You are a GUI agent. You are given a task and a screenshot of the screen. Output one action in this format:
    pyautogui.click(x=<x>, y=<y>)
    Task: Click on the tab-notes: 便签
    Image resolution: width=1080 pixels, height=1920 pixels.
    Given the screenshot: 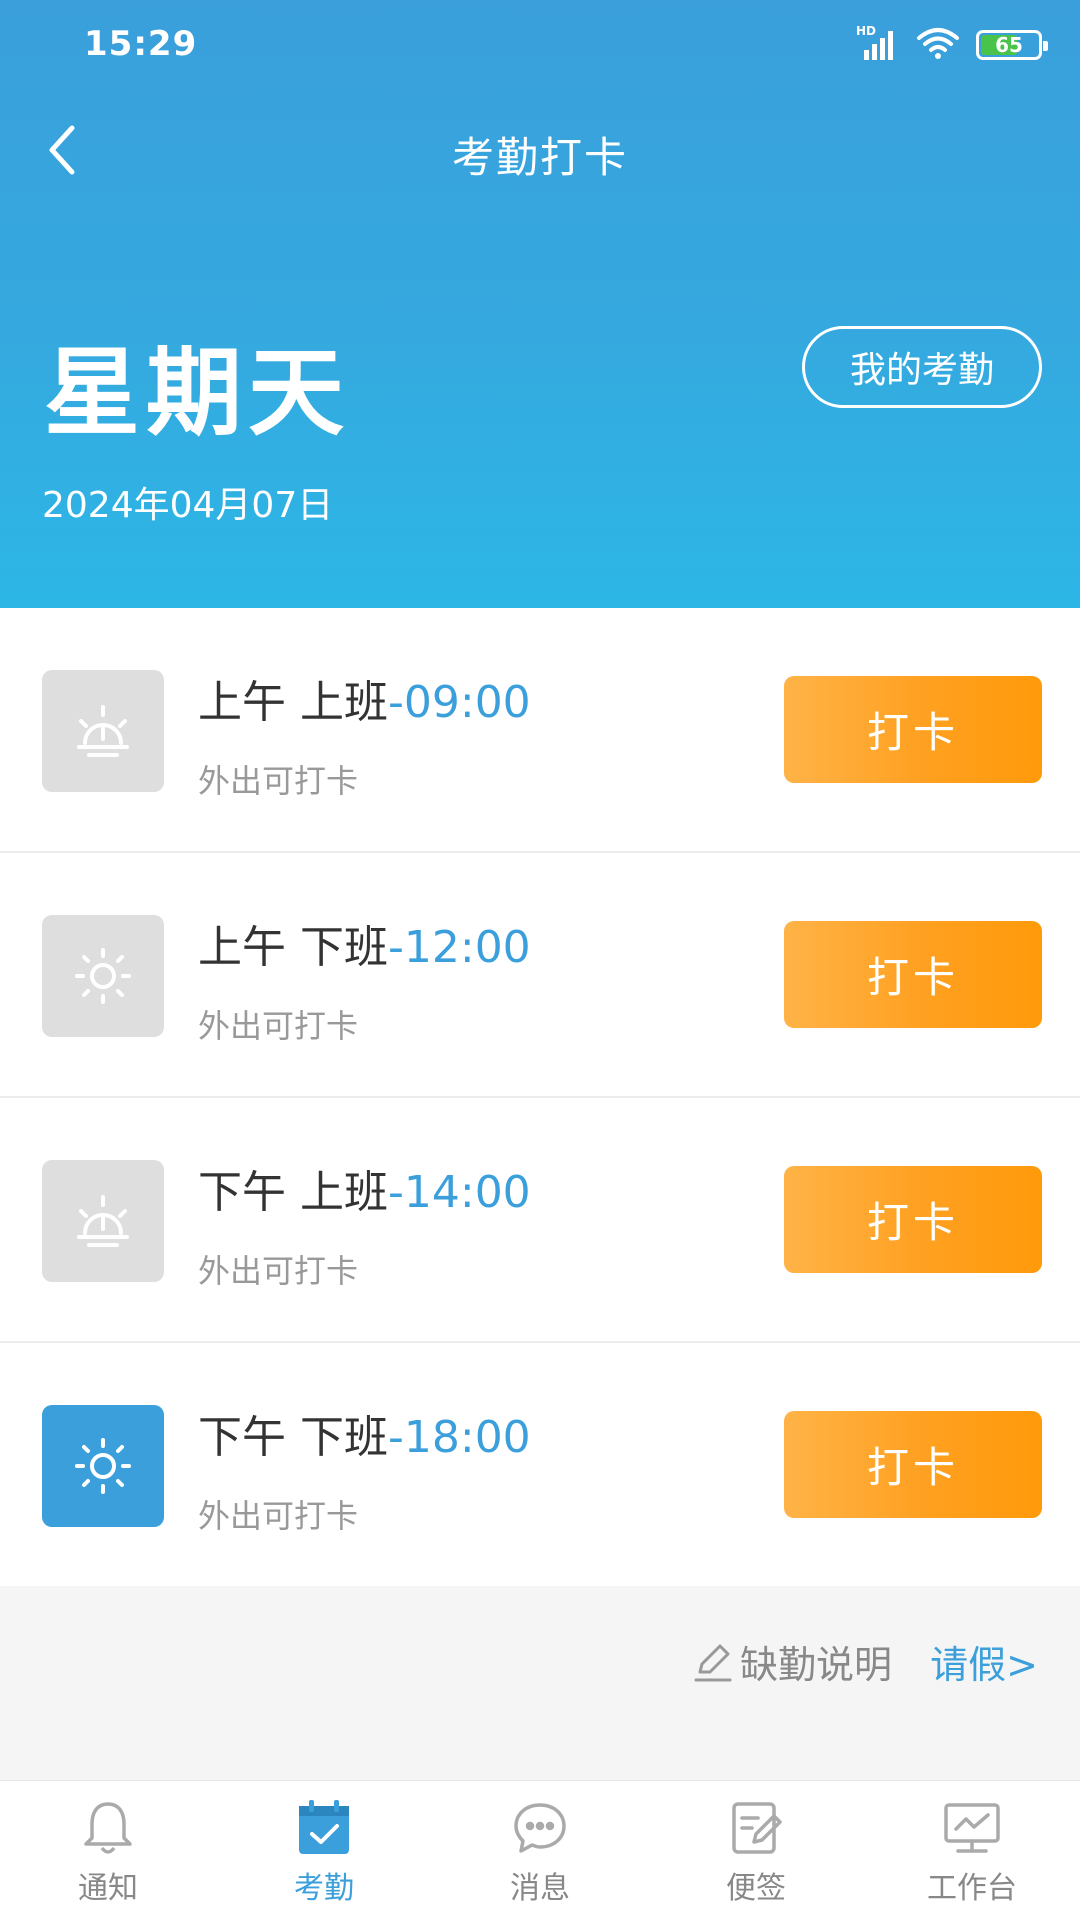 What is the action you would take?
    pyautogui.click(x=756, y=1850)
    